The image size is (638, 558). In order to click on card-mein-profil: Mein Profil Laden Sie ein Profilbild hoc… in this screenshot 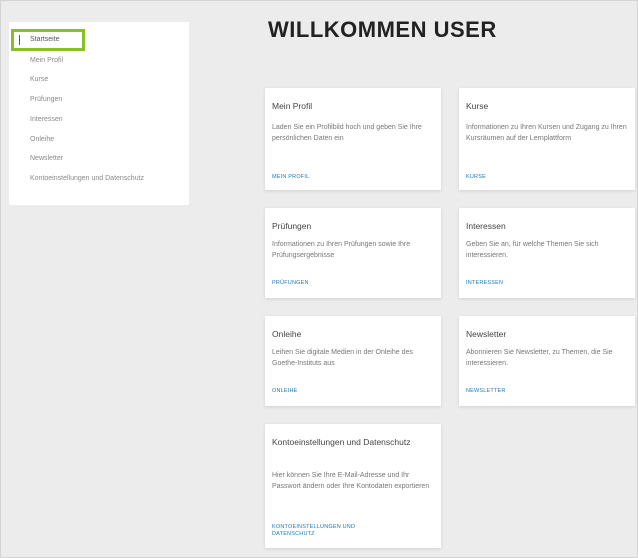, I will do `click(353, 139)`.